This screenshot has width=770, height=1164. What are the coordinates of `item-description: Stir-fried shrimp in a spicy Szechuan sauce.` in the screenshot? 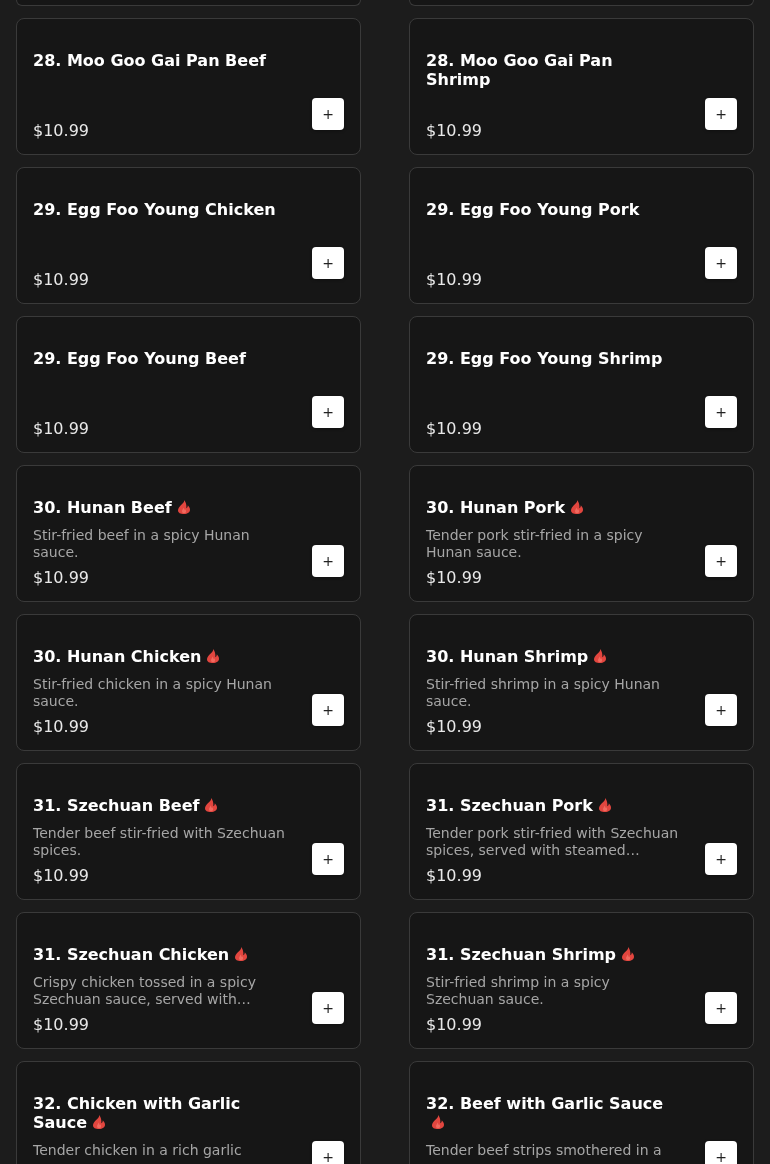 It's located at (518, 991).